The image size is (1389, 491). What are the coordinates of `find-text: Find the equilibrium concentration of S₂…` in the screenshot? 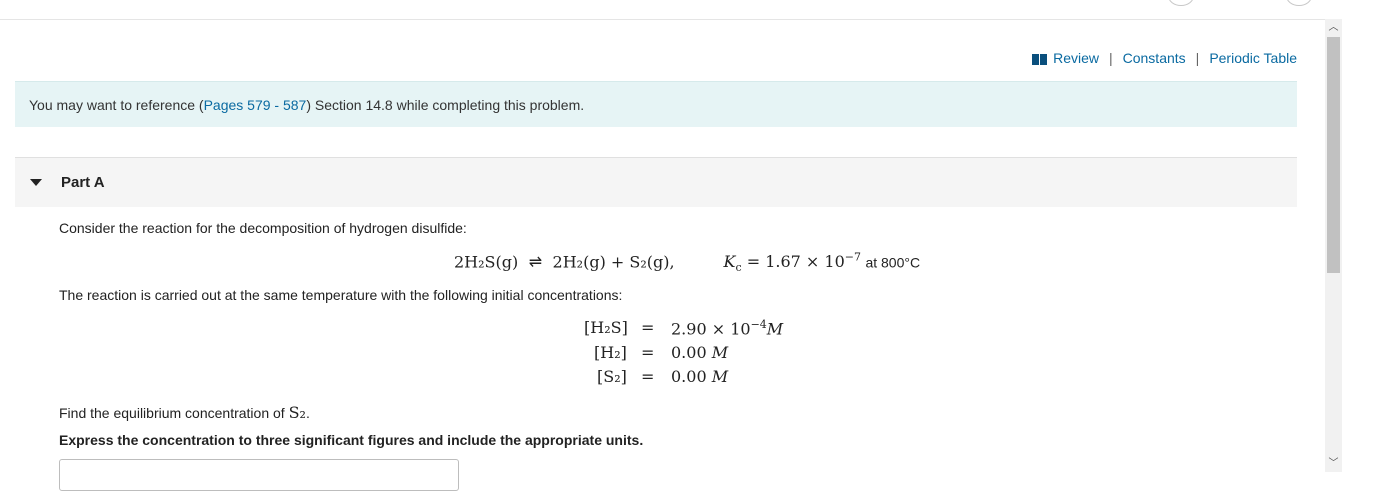 It's located at (184, 412).